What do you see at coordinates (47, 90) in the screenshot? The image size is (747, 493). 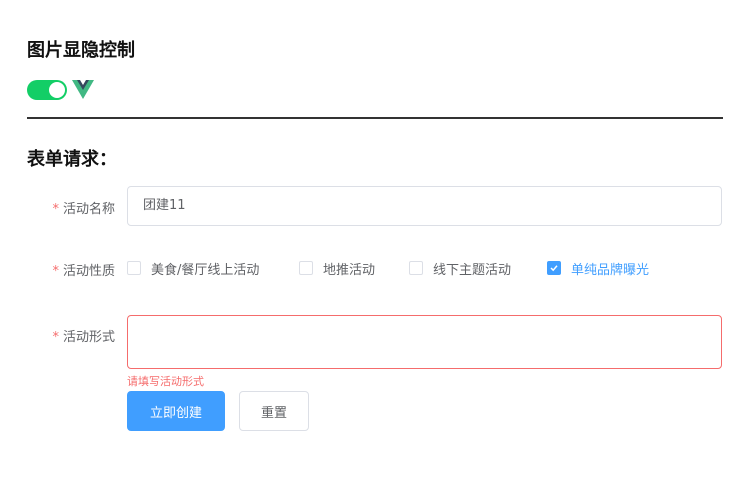 I see `image-visibility-toggle` at bounding box center [47, 90].